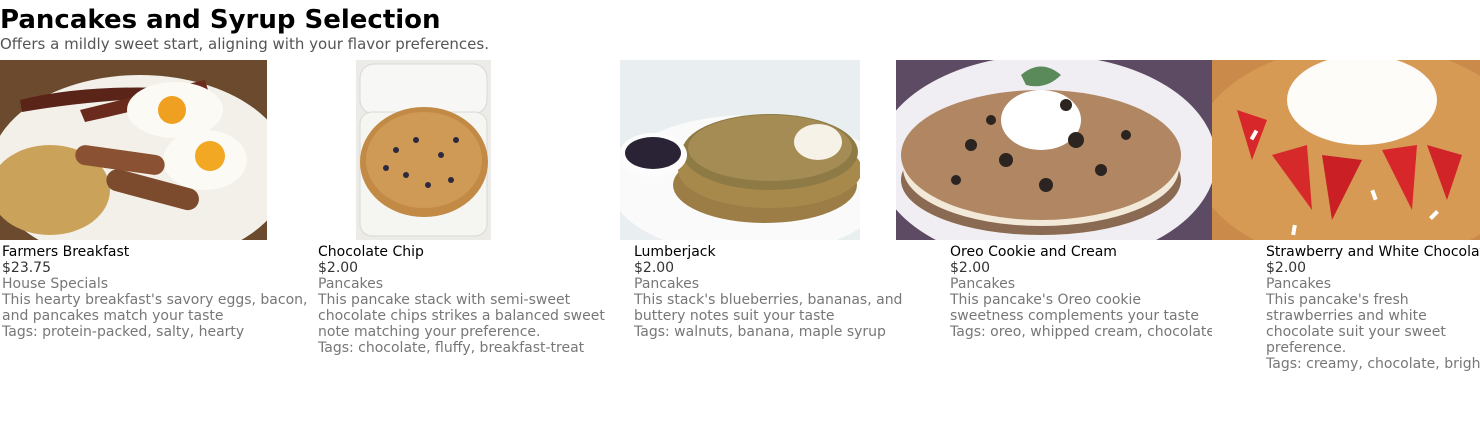 The width and height of the screenshot is (1480, 432). I want to click on item-name: Strawberry and White Chocolate, so click(1373, 252).